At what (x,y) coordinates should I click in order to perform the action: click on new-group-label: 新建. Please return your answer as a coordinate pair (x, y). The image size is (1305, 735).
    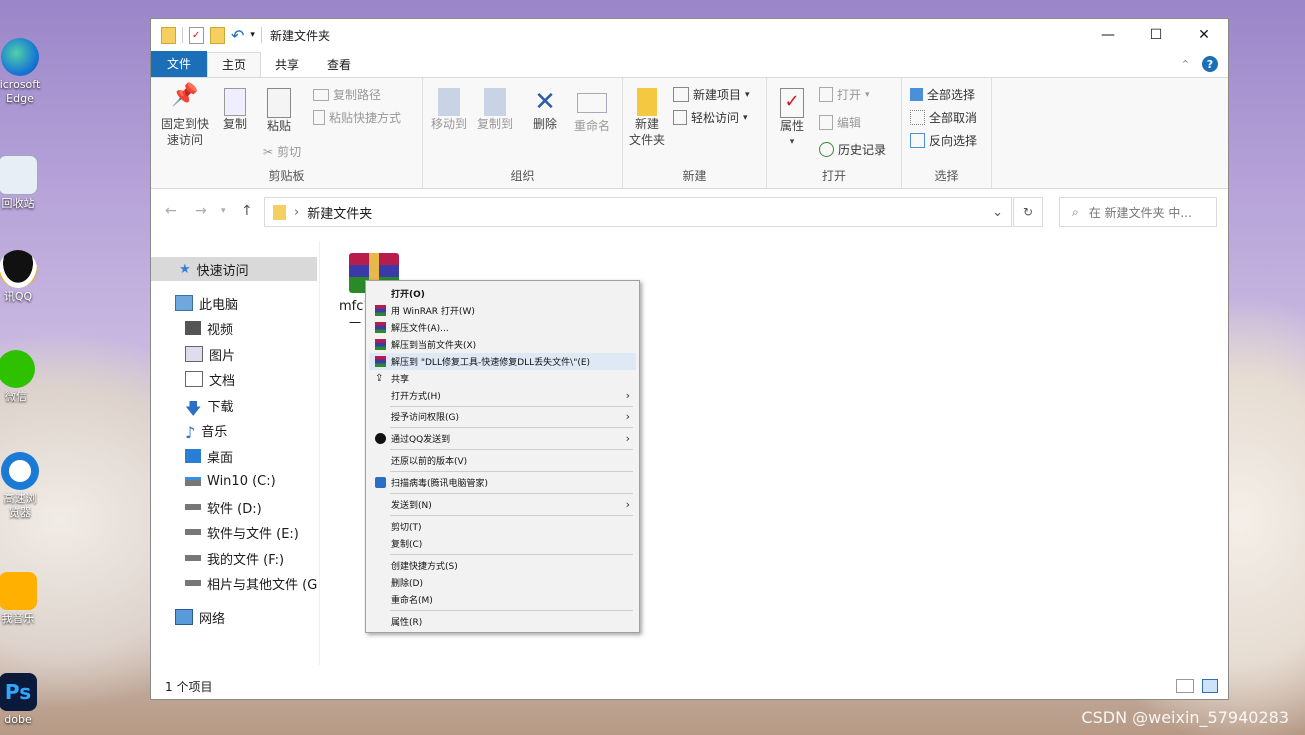
    Looking at the image, I should click on (694, 176).